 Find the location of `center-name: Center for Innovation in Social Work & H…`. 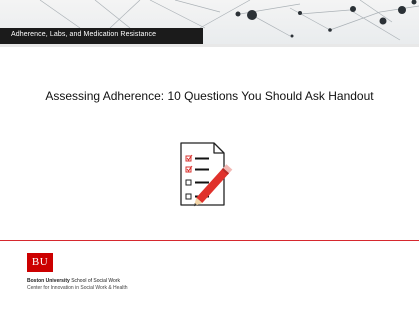

center-name: Center for Innovation in Social Work & H… is located at coordinates (77, 288).